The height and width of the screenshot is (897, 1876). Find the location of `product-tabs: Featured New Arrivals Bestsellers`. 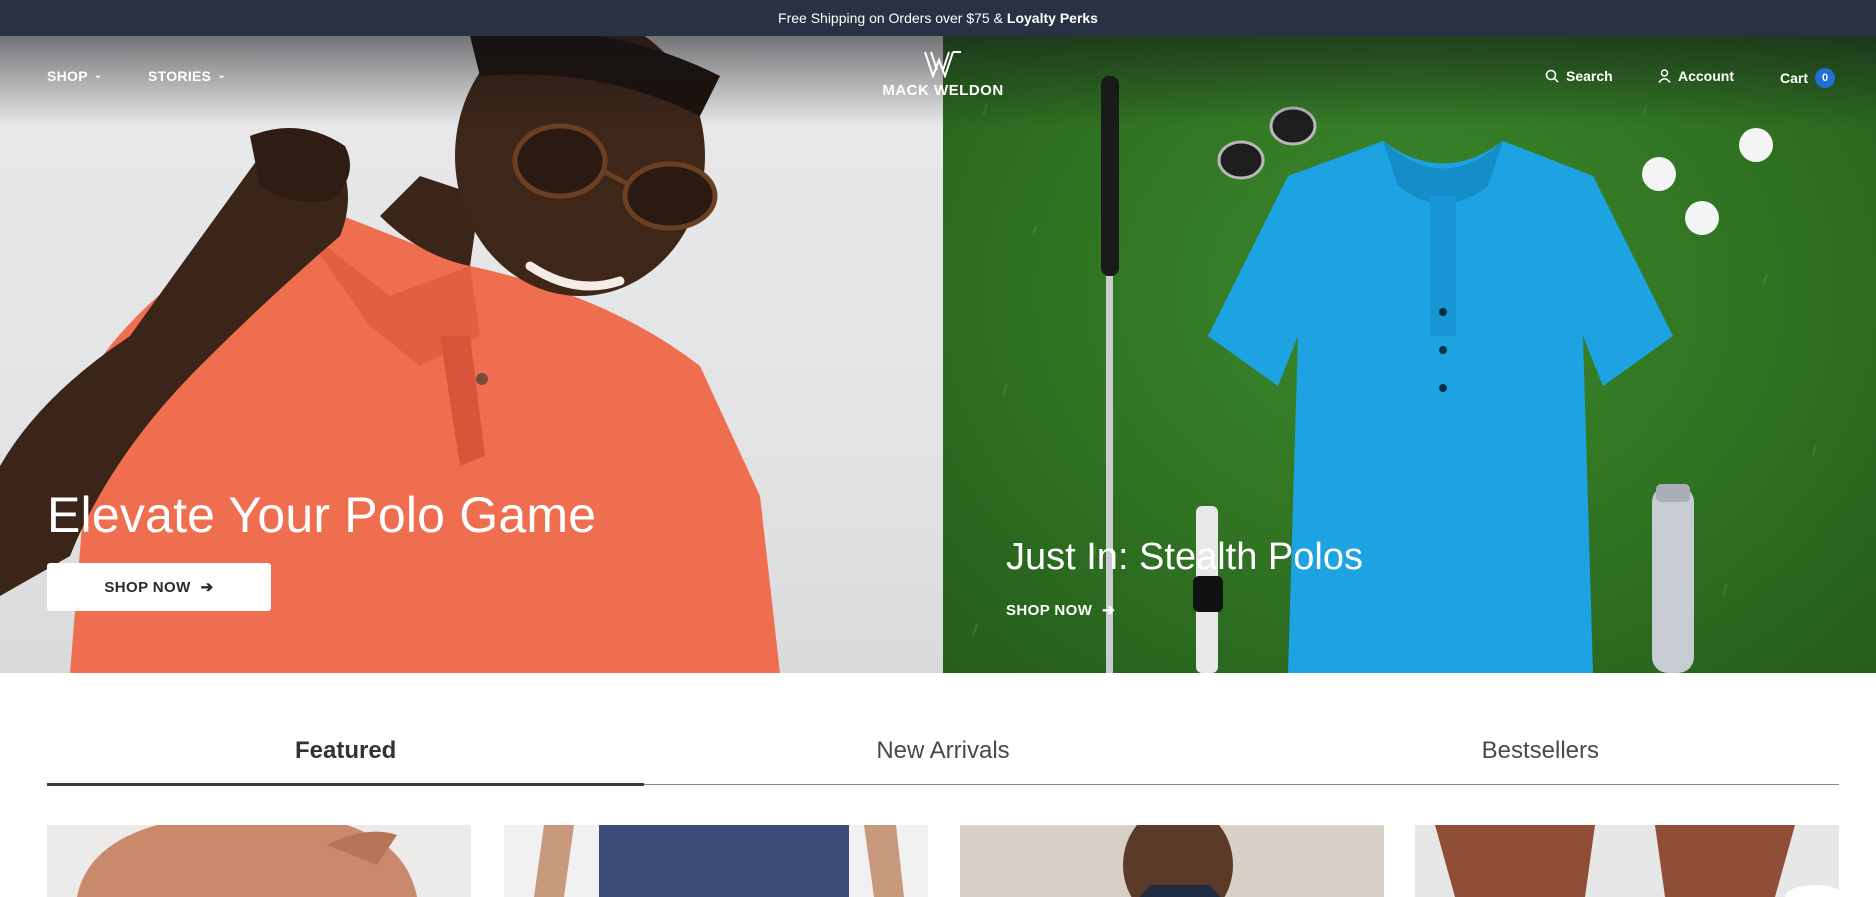

product-tabs: Featured New Arrivals Bestsellers is located at coordinates (943, 756).